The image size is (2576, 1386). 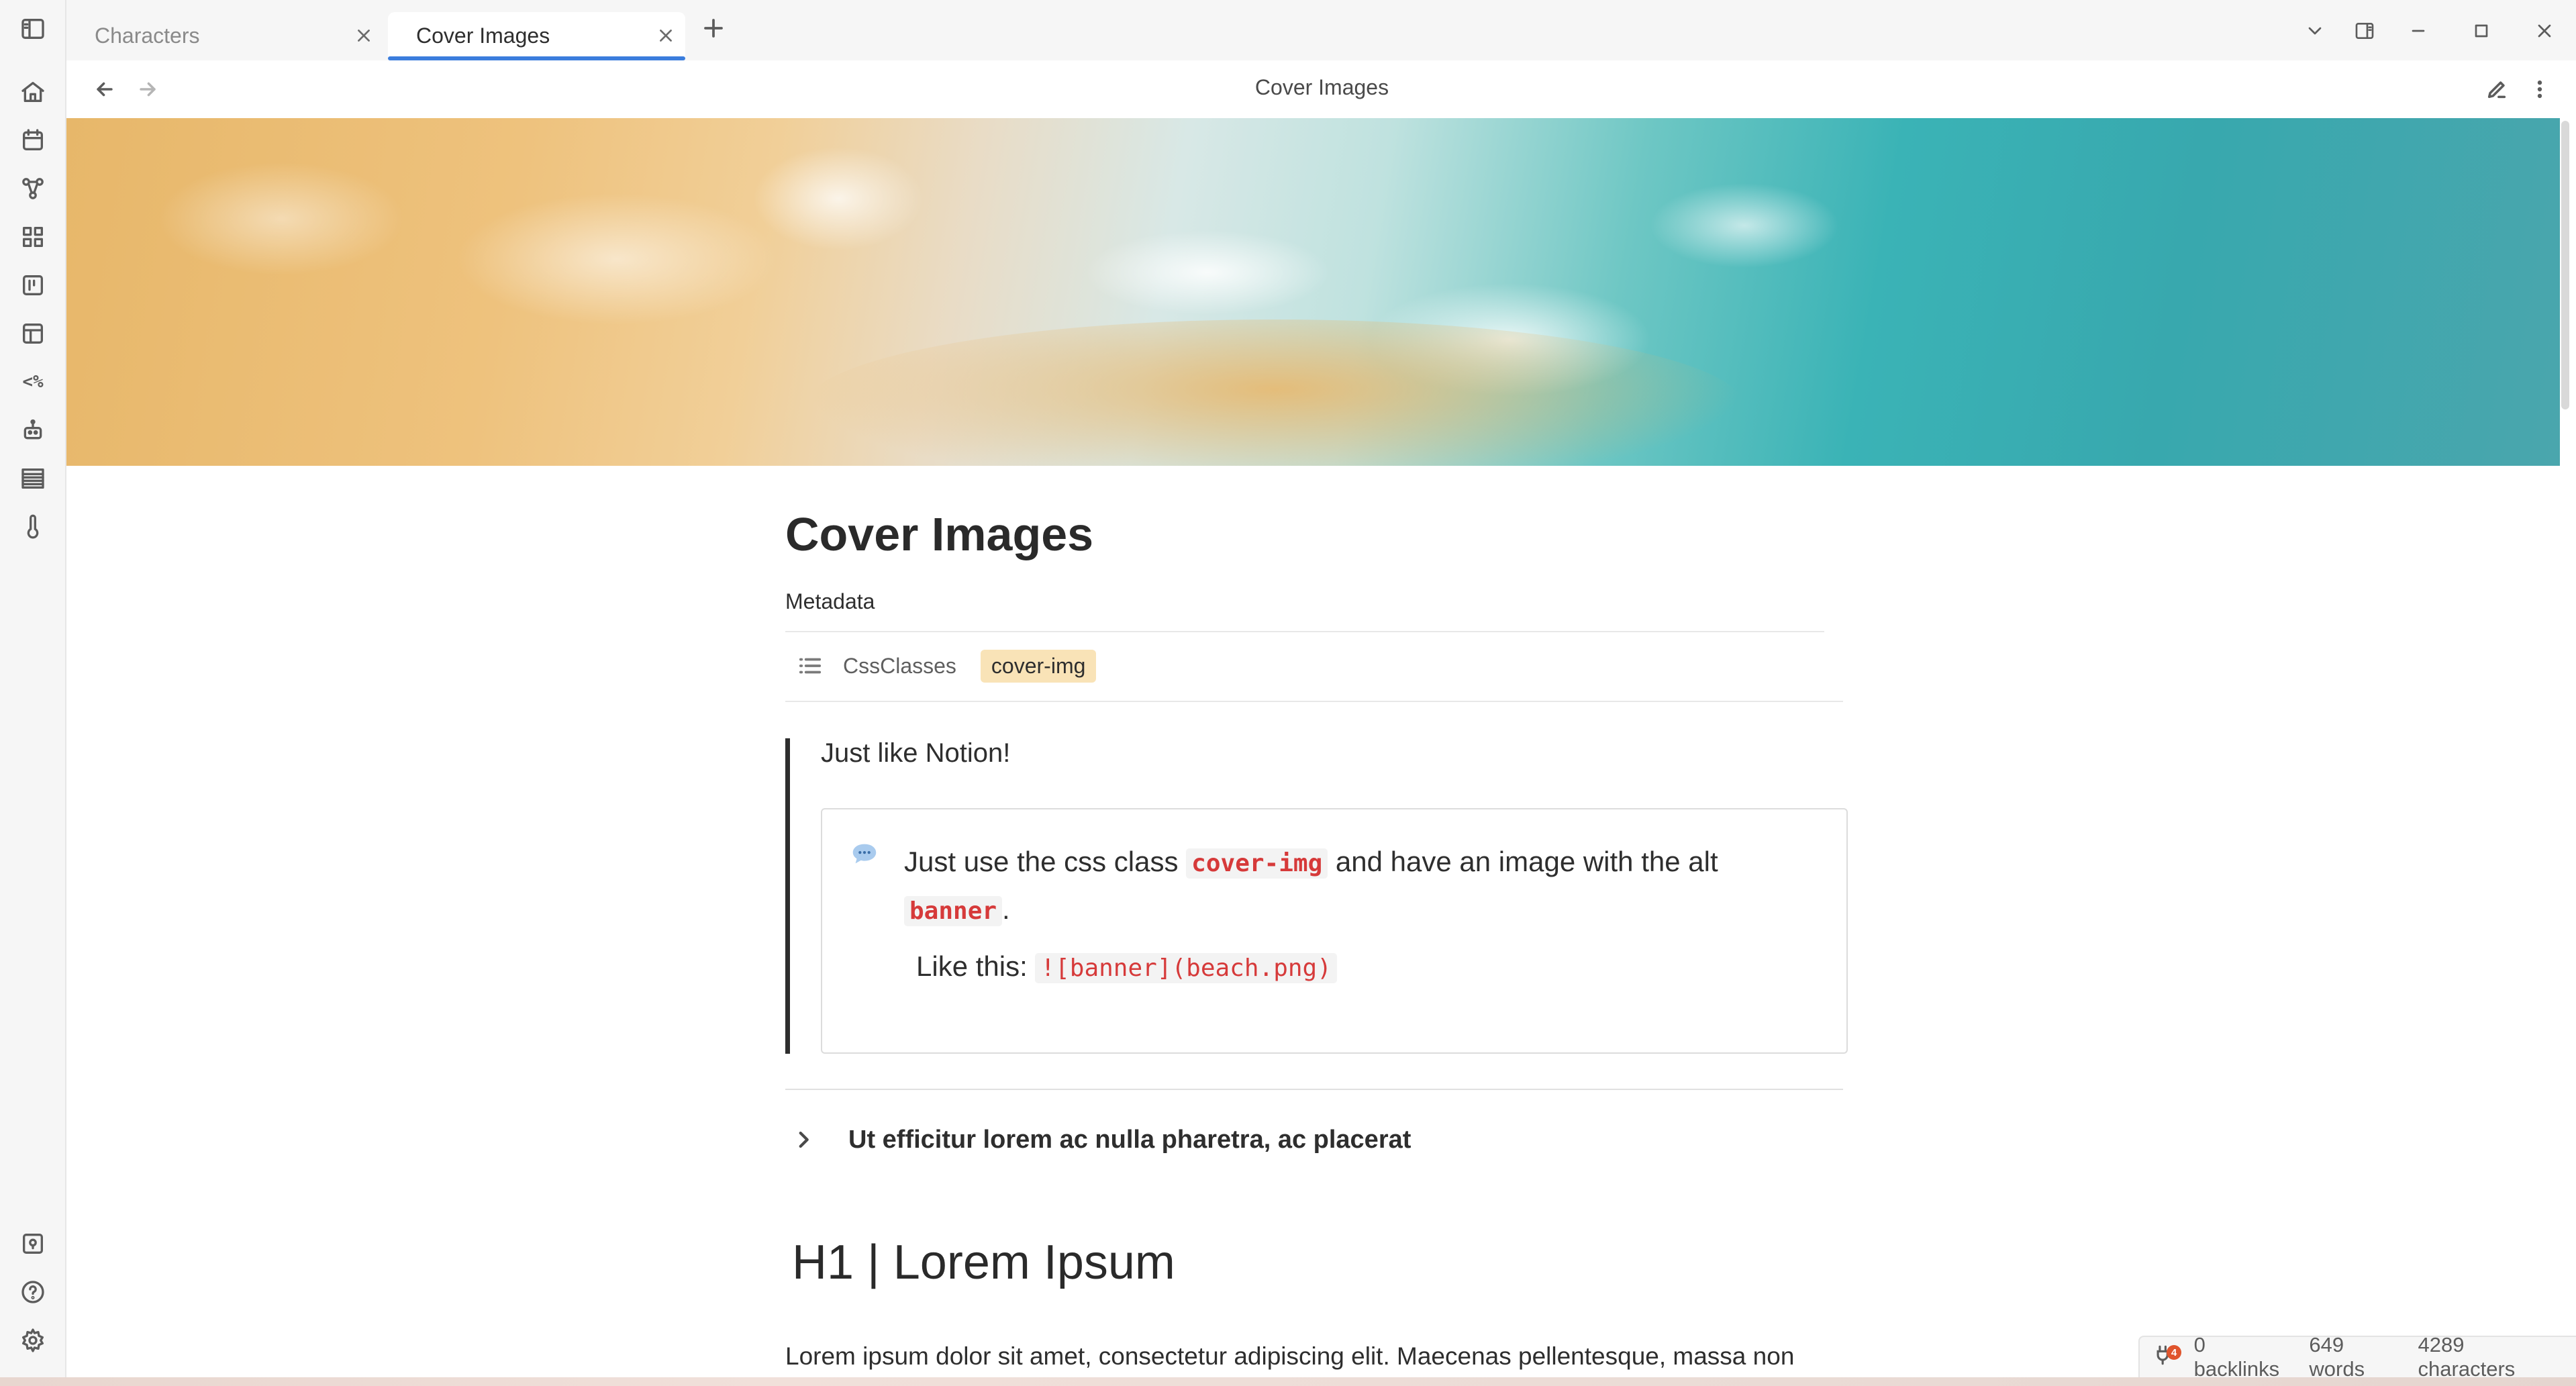 I want to click on inline-code: cover-img, so click(x=1257, y=863).